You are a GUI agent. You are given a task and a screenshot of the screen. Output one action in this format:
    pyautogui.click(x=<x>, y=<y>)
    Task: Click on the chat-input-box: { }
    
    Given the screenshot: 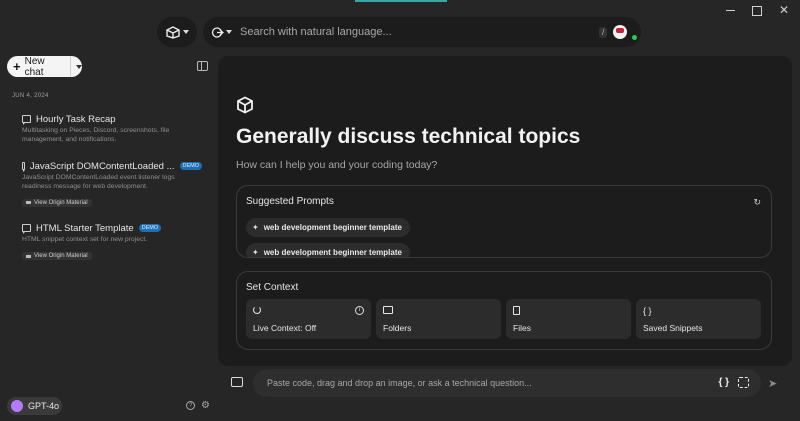 What is the action you would take?
    pyautogui.click(x=507, y=383)
    